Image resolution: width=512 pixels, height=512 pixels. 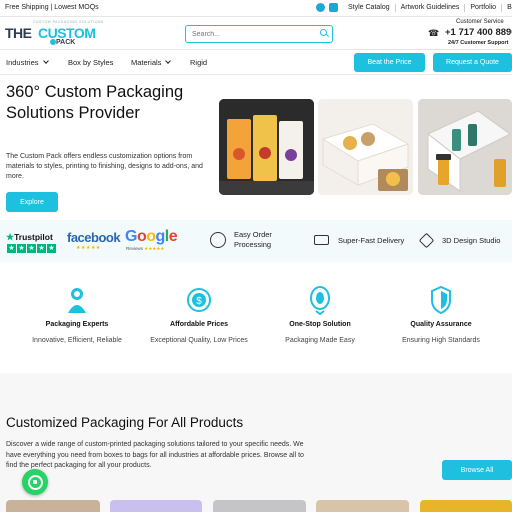 I want to click on browse-all-button: Browse All, so click(x=477, y=470).